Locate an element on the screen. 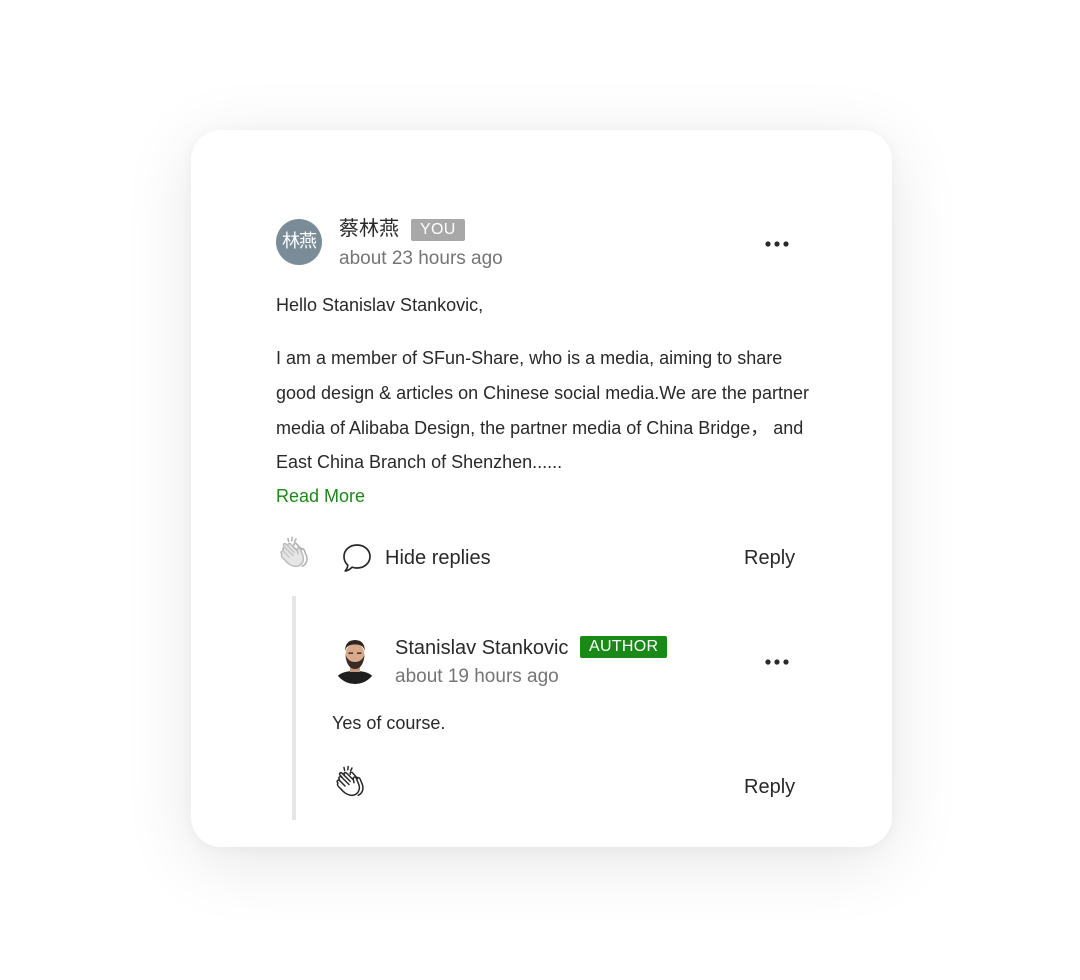  reply-author-name: Stanislav Stankovic is located at coordinates (481, 648).